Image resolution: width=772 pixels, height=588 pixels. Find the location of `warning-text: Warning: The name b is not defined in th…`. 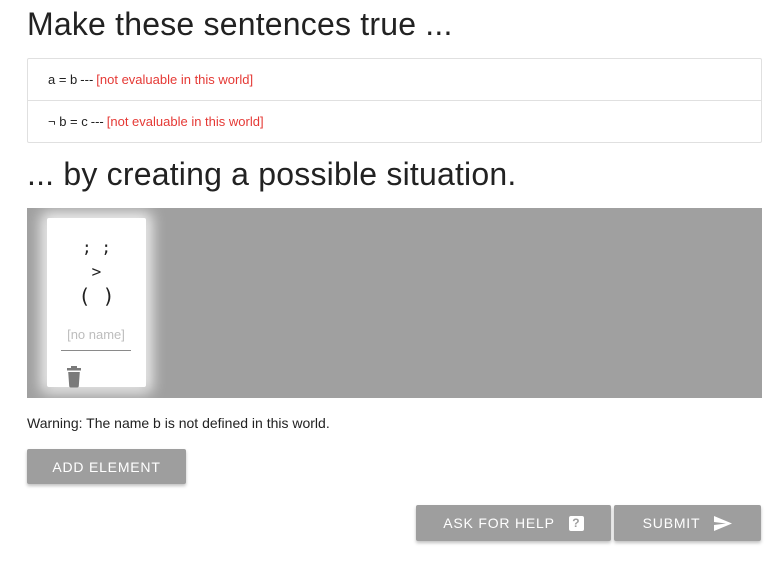

warning-text: Warning: The name b is not defined in th… is located at coordinates (178, 423).